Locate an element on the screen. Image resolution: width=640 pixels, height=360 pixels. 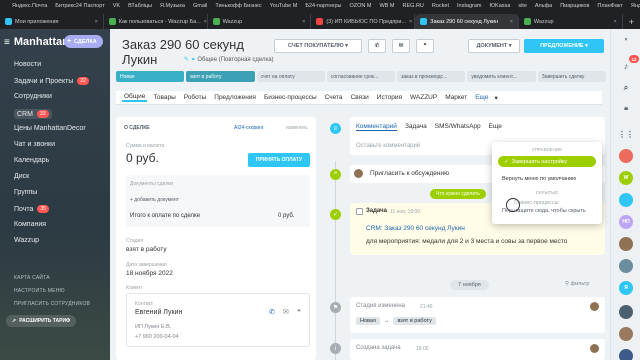
sidebar-item-0: Новости is located at coordinates (27, 64).